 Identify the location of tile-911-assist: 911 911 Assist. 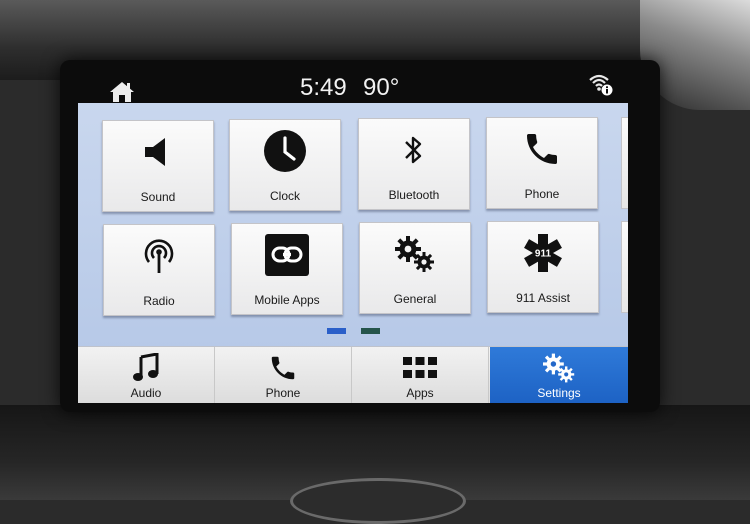
(543, 267).